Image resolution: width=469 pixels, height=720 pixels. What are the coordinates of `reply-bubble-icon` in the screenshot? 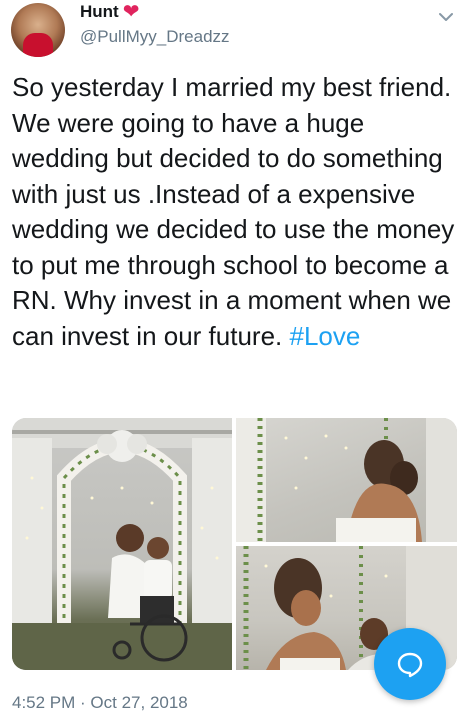 It's located at (410, 665).